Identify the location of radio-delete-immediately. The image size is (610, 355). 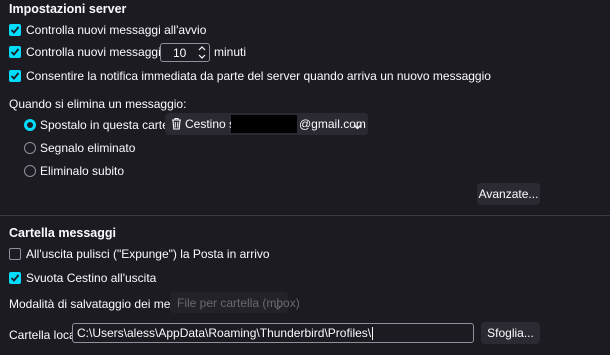
(30, 171).